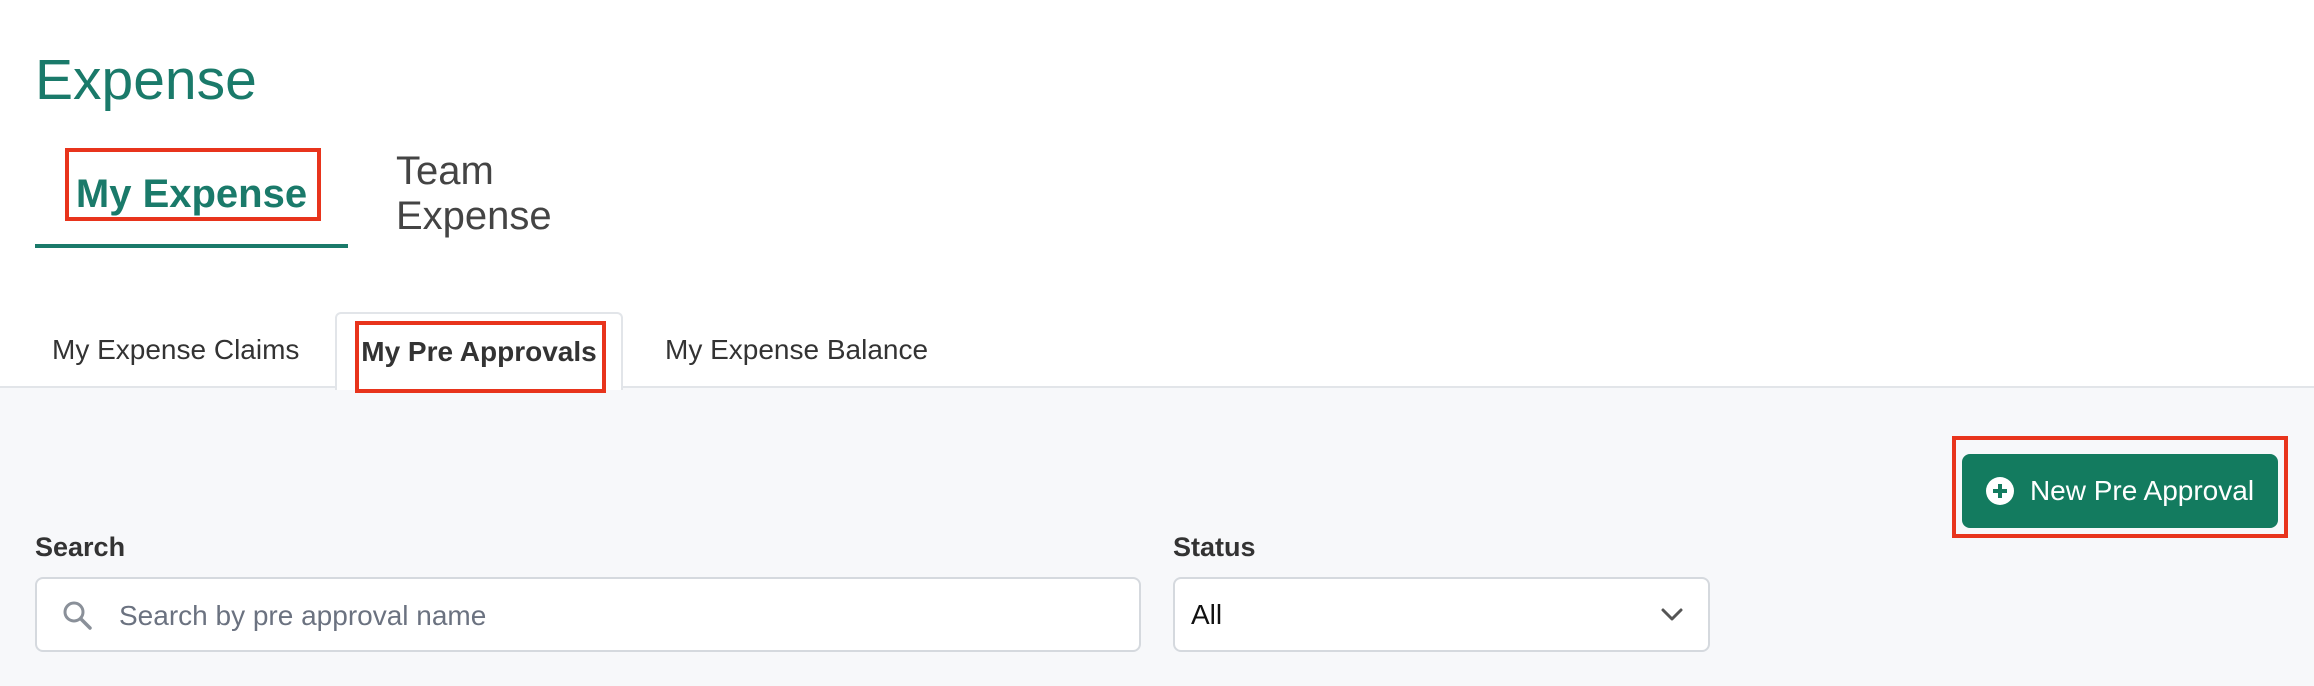 The width and height of the screenshot is (2314, 686). What do you see at coordinates (175, 350) in the screenshot?
I see `tab-my-expense-claims: My Expense Claims` at bounding box center [175, 350].